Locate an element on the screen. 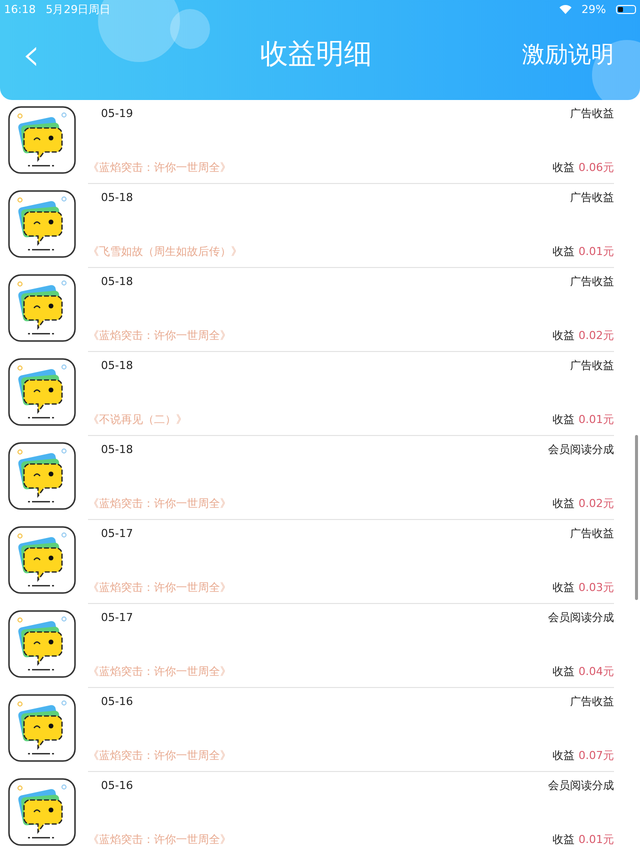 This screenshot has width=640, height=853. book-title: 《不说再见（二）》 is located at coordinates (137, 419).